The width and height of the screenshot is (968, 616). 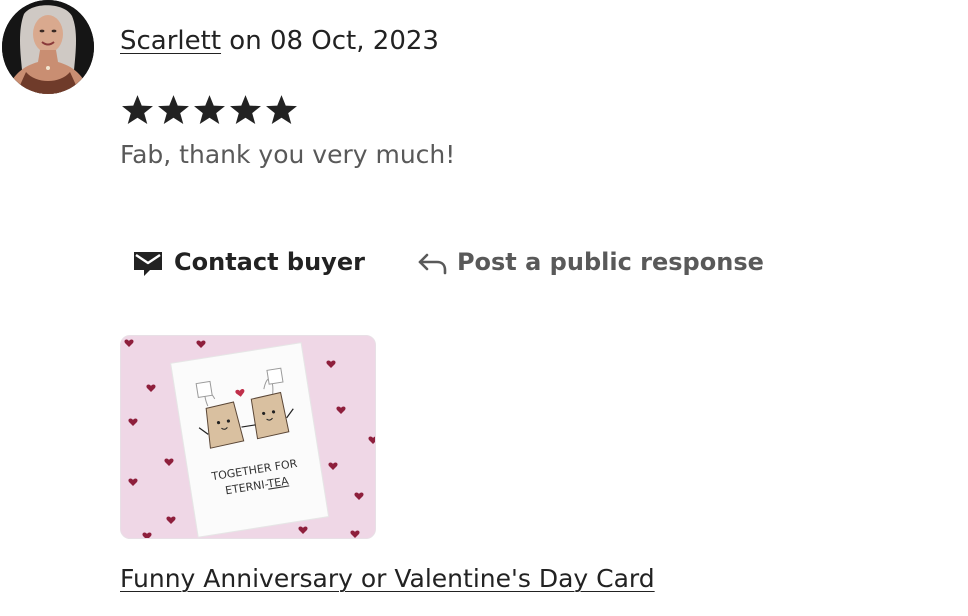 I want to click on post-public-response-button: Post a public response, so click(x=589, y=262).